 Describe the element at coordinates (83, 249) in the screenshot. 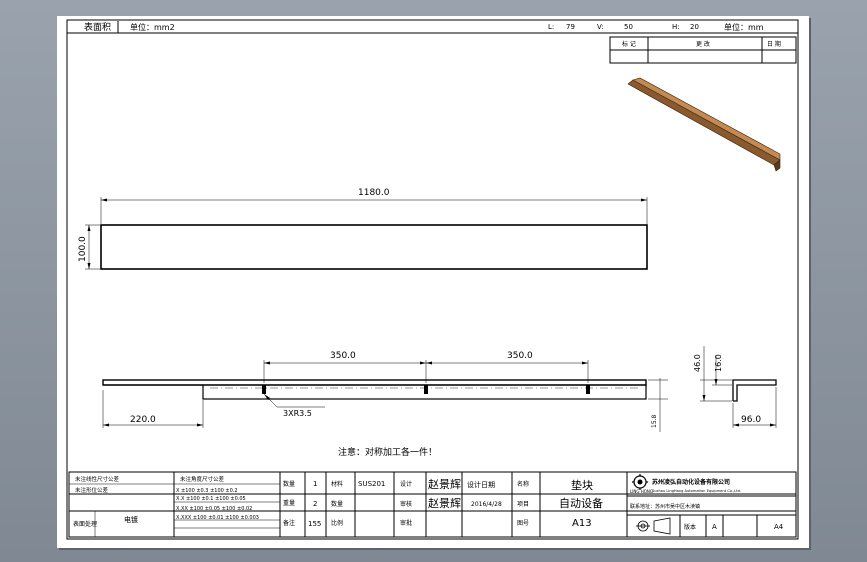

I see `dim-height: 100.0` at that location.